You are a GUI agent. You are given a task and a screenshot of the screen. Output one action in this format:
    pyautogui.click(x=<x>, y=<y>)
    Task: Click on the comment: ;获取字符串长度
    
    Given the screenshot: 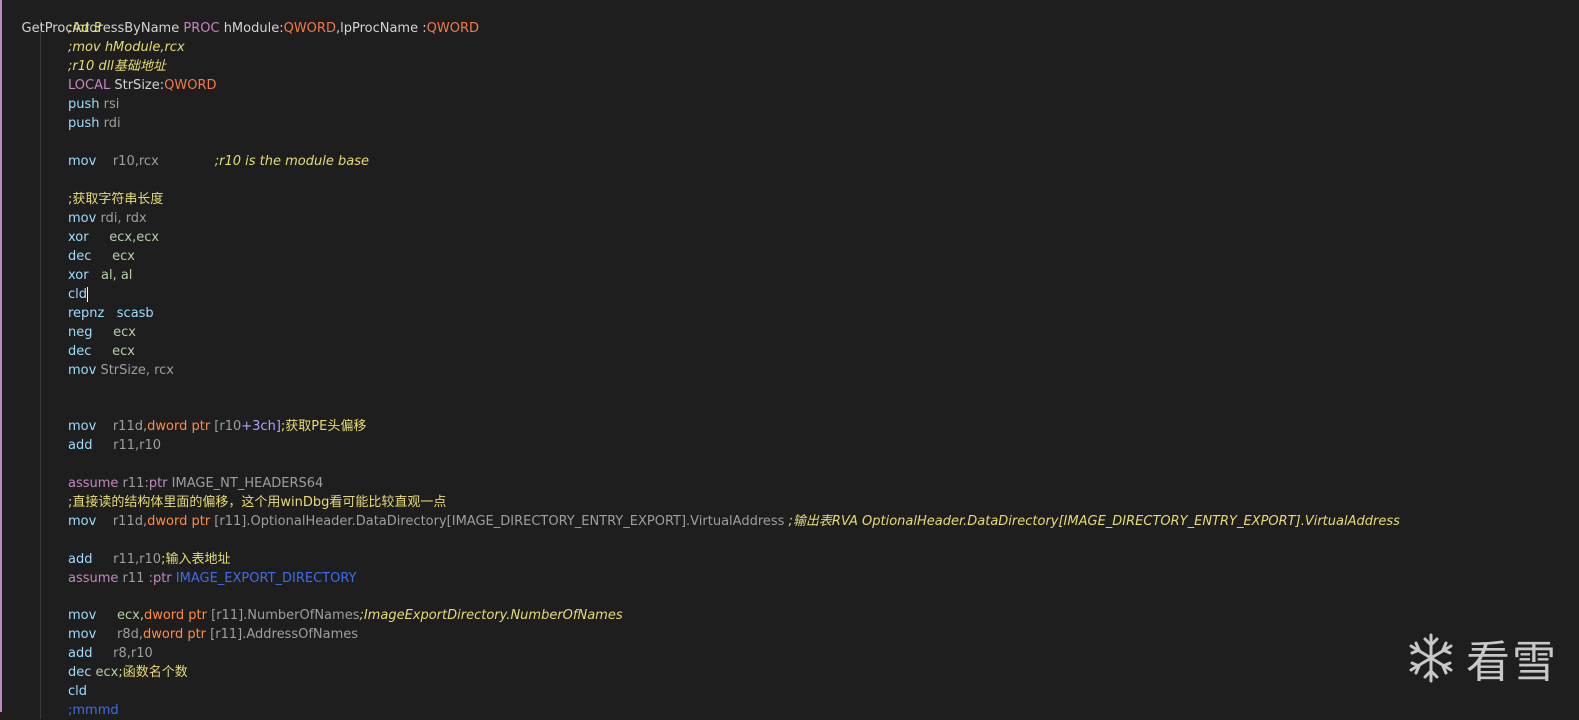 What is the action you would take?
    pyautogui.click(x=116, y=199)
    